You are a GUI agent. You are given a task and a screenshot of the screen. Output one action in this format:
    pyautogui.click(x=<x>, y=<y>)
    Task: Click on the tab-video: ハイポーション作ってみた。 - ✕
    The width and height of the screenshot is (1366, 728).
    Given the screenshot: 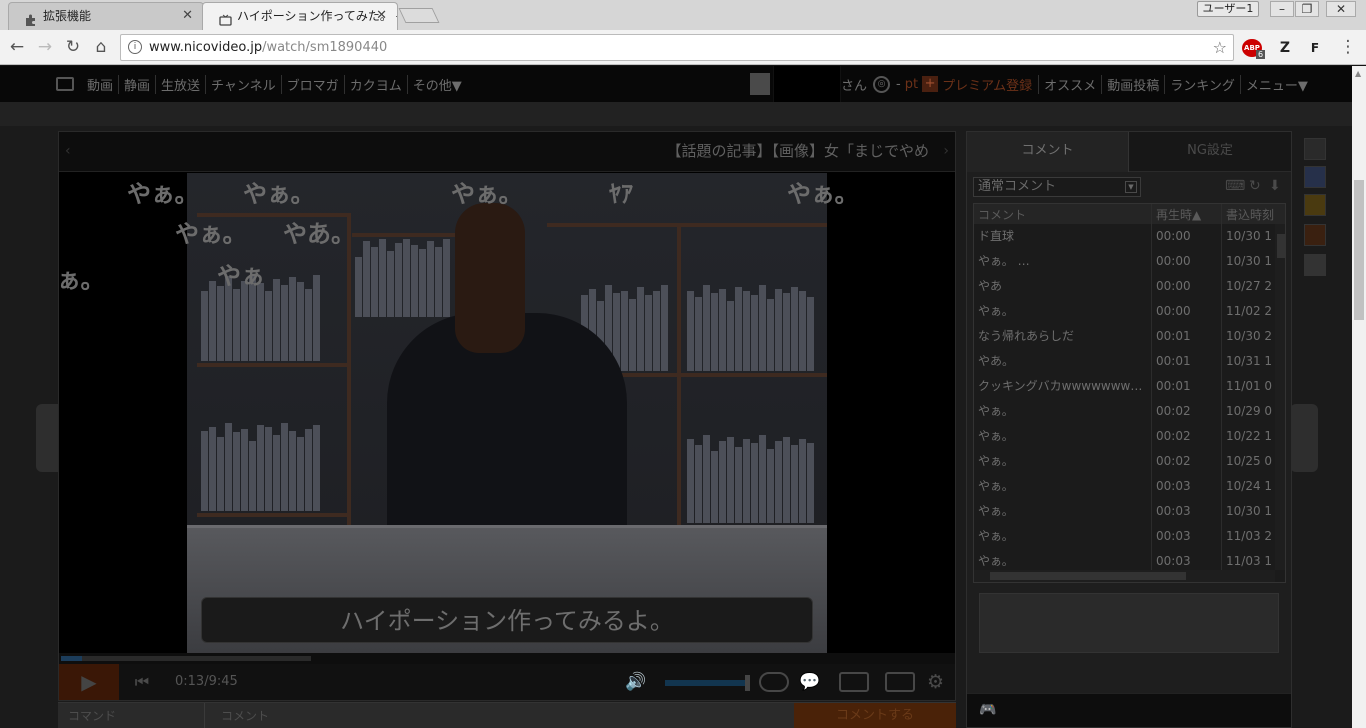 What is the action you would take?
    pyautogui.click(x=300, y=16)
    